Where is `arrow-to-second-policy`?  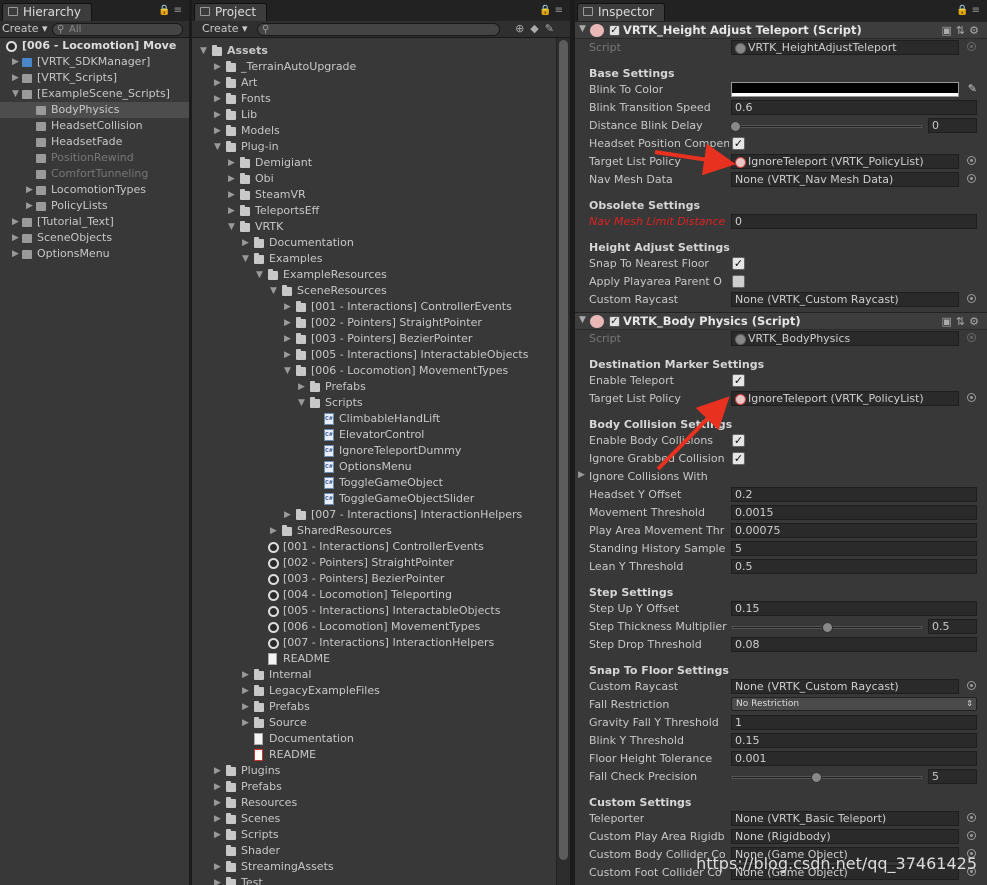 arrow-to-second-policy is located at coordinates (693, 433).